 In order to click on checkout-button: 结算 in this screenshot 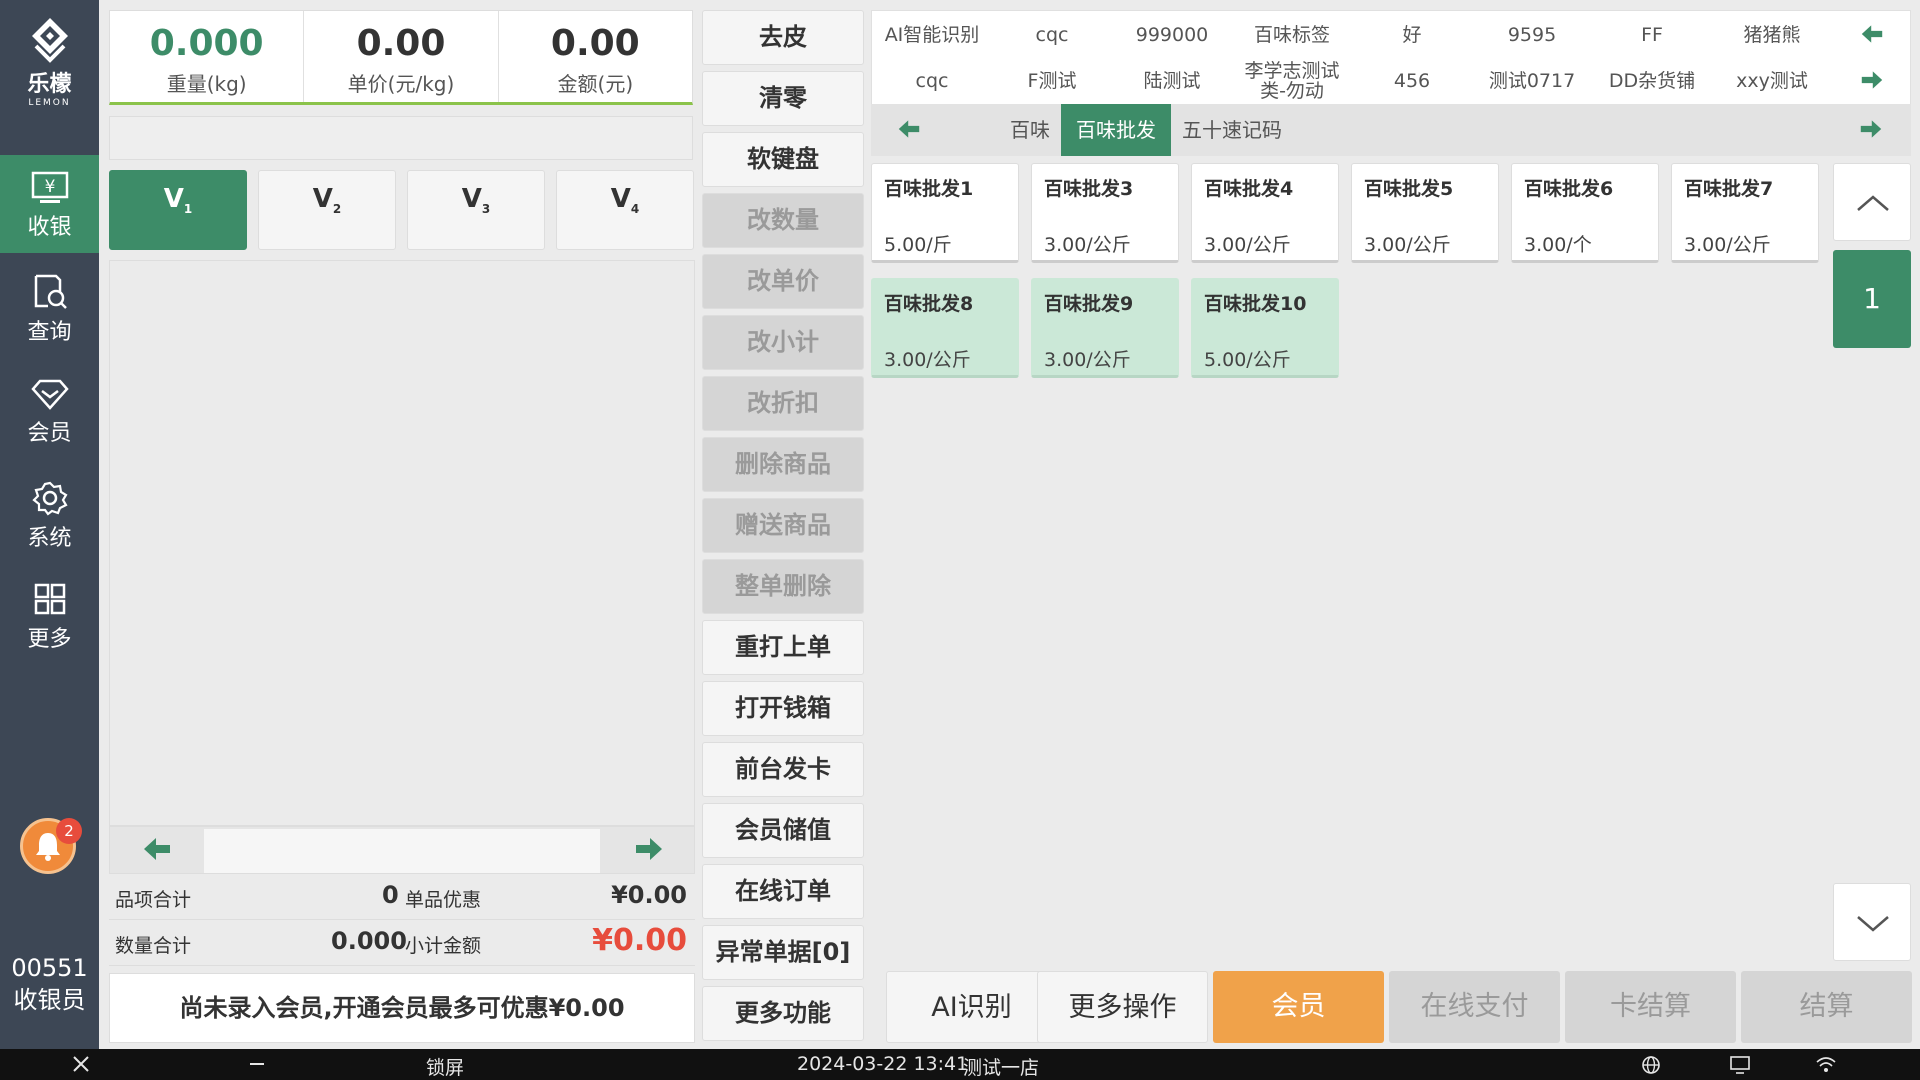, I will do `click(1826, 1007)`.